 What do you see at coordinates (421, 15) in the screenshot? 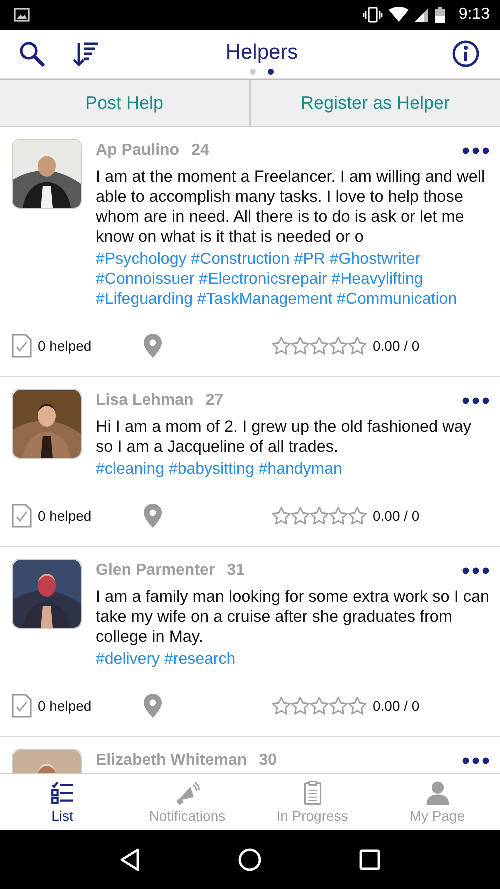
I see `signal-icon` at bounding box center [421, 15].